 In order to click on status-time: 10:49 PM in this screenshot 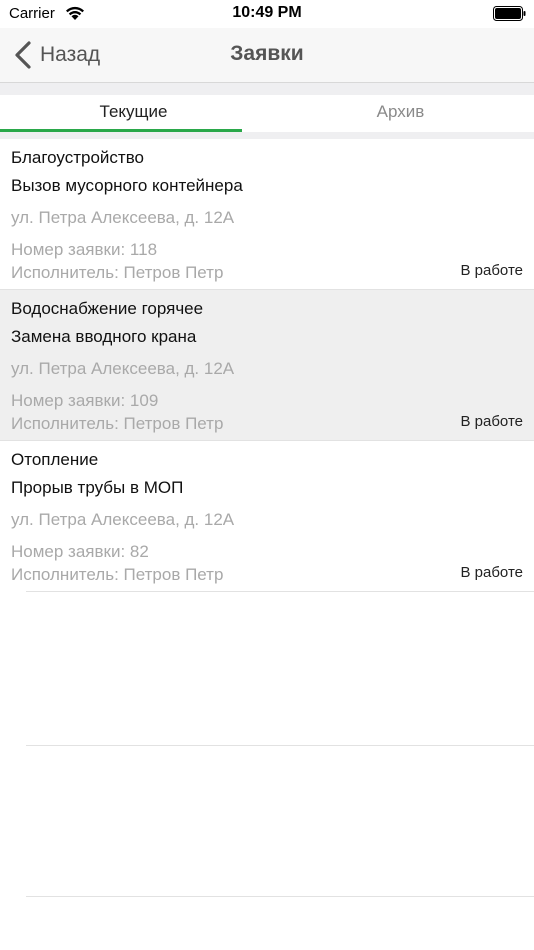, I will do `click(267, 12)`.